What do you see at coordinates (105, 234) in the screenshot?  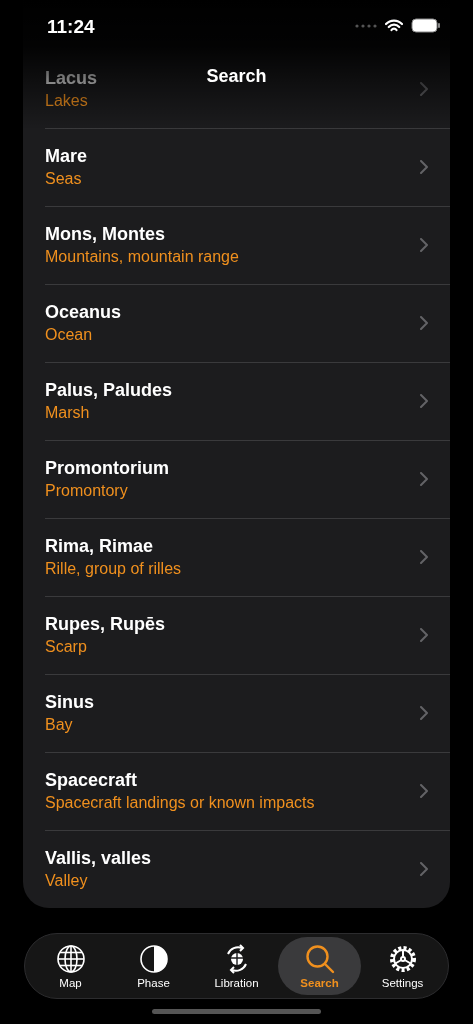 I see `row-title: Mons, Montes` at bounding box center [105, 234].